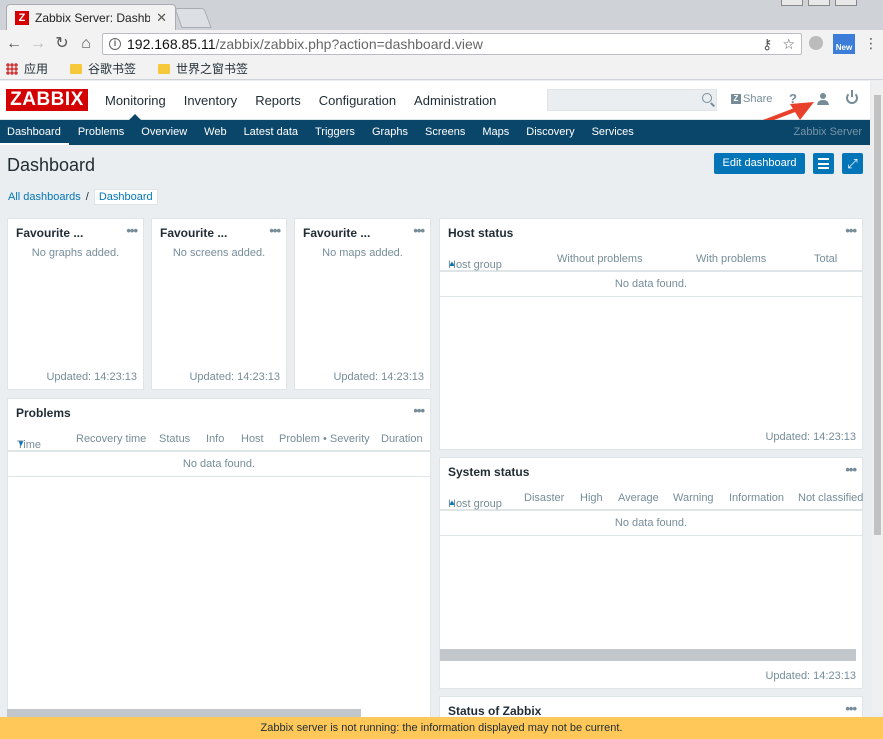  Describe the element at coordinates (278, 100) in the screenshot. I see `menu-reports: Reports` at that location.